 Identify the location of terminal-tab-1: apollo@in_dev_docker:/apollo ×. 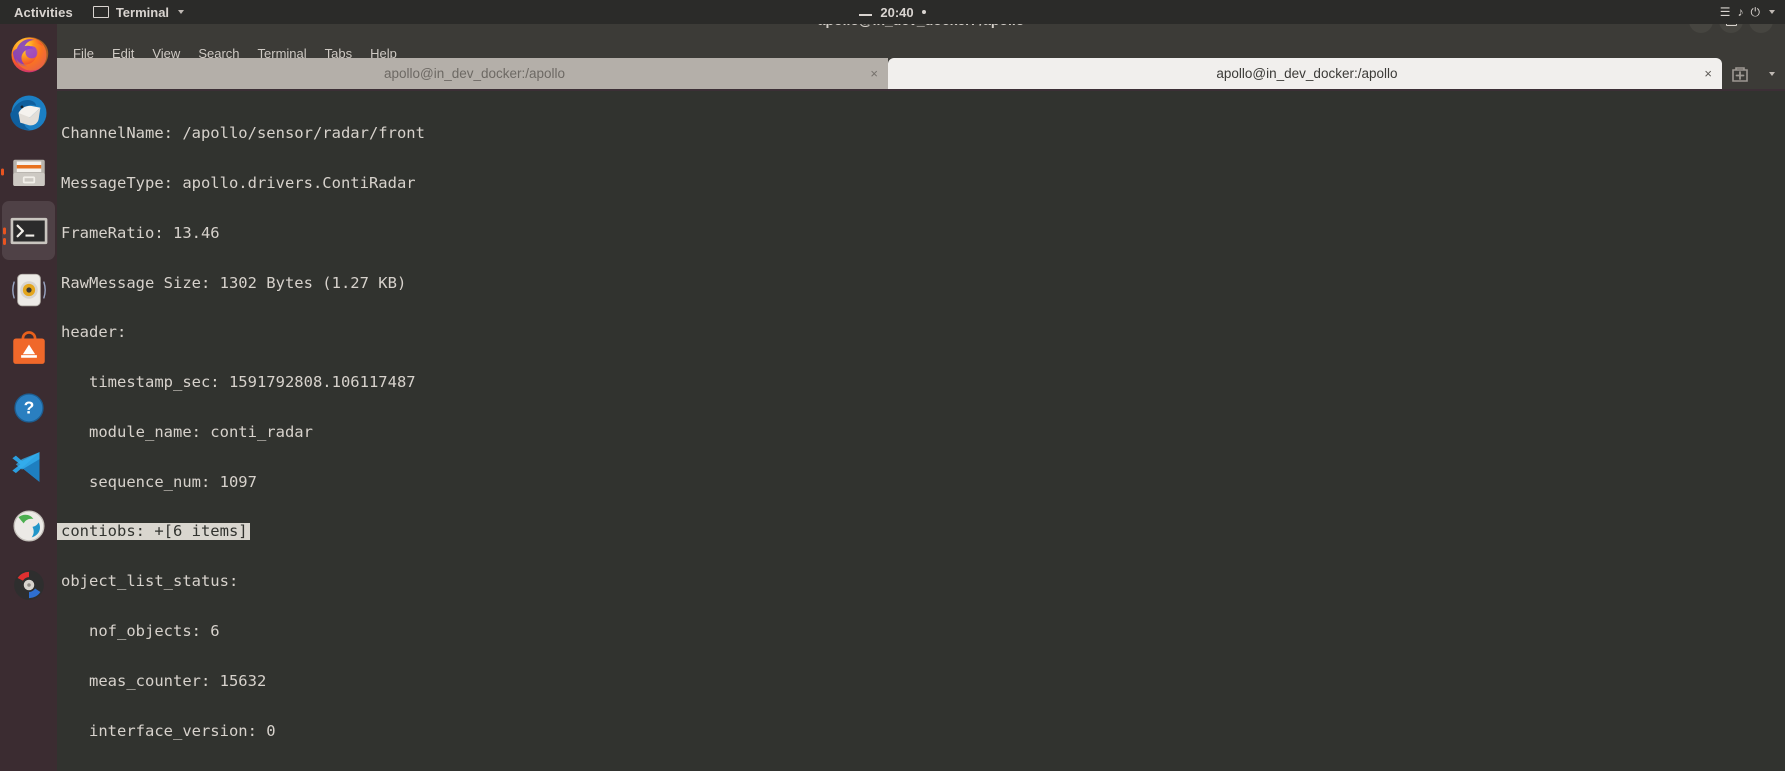
(472, 73).